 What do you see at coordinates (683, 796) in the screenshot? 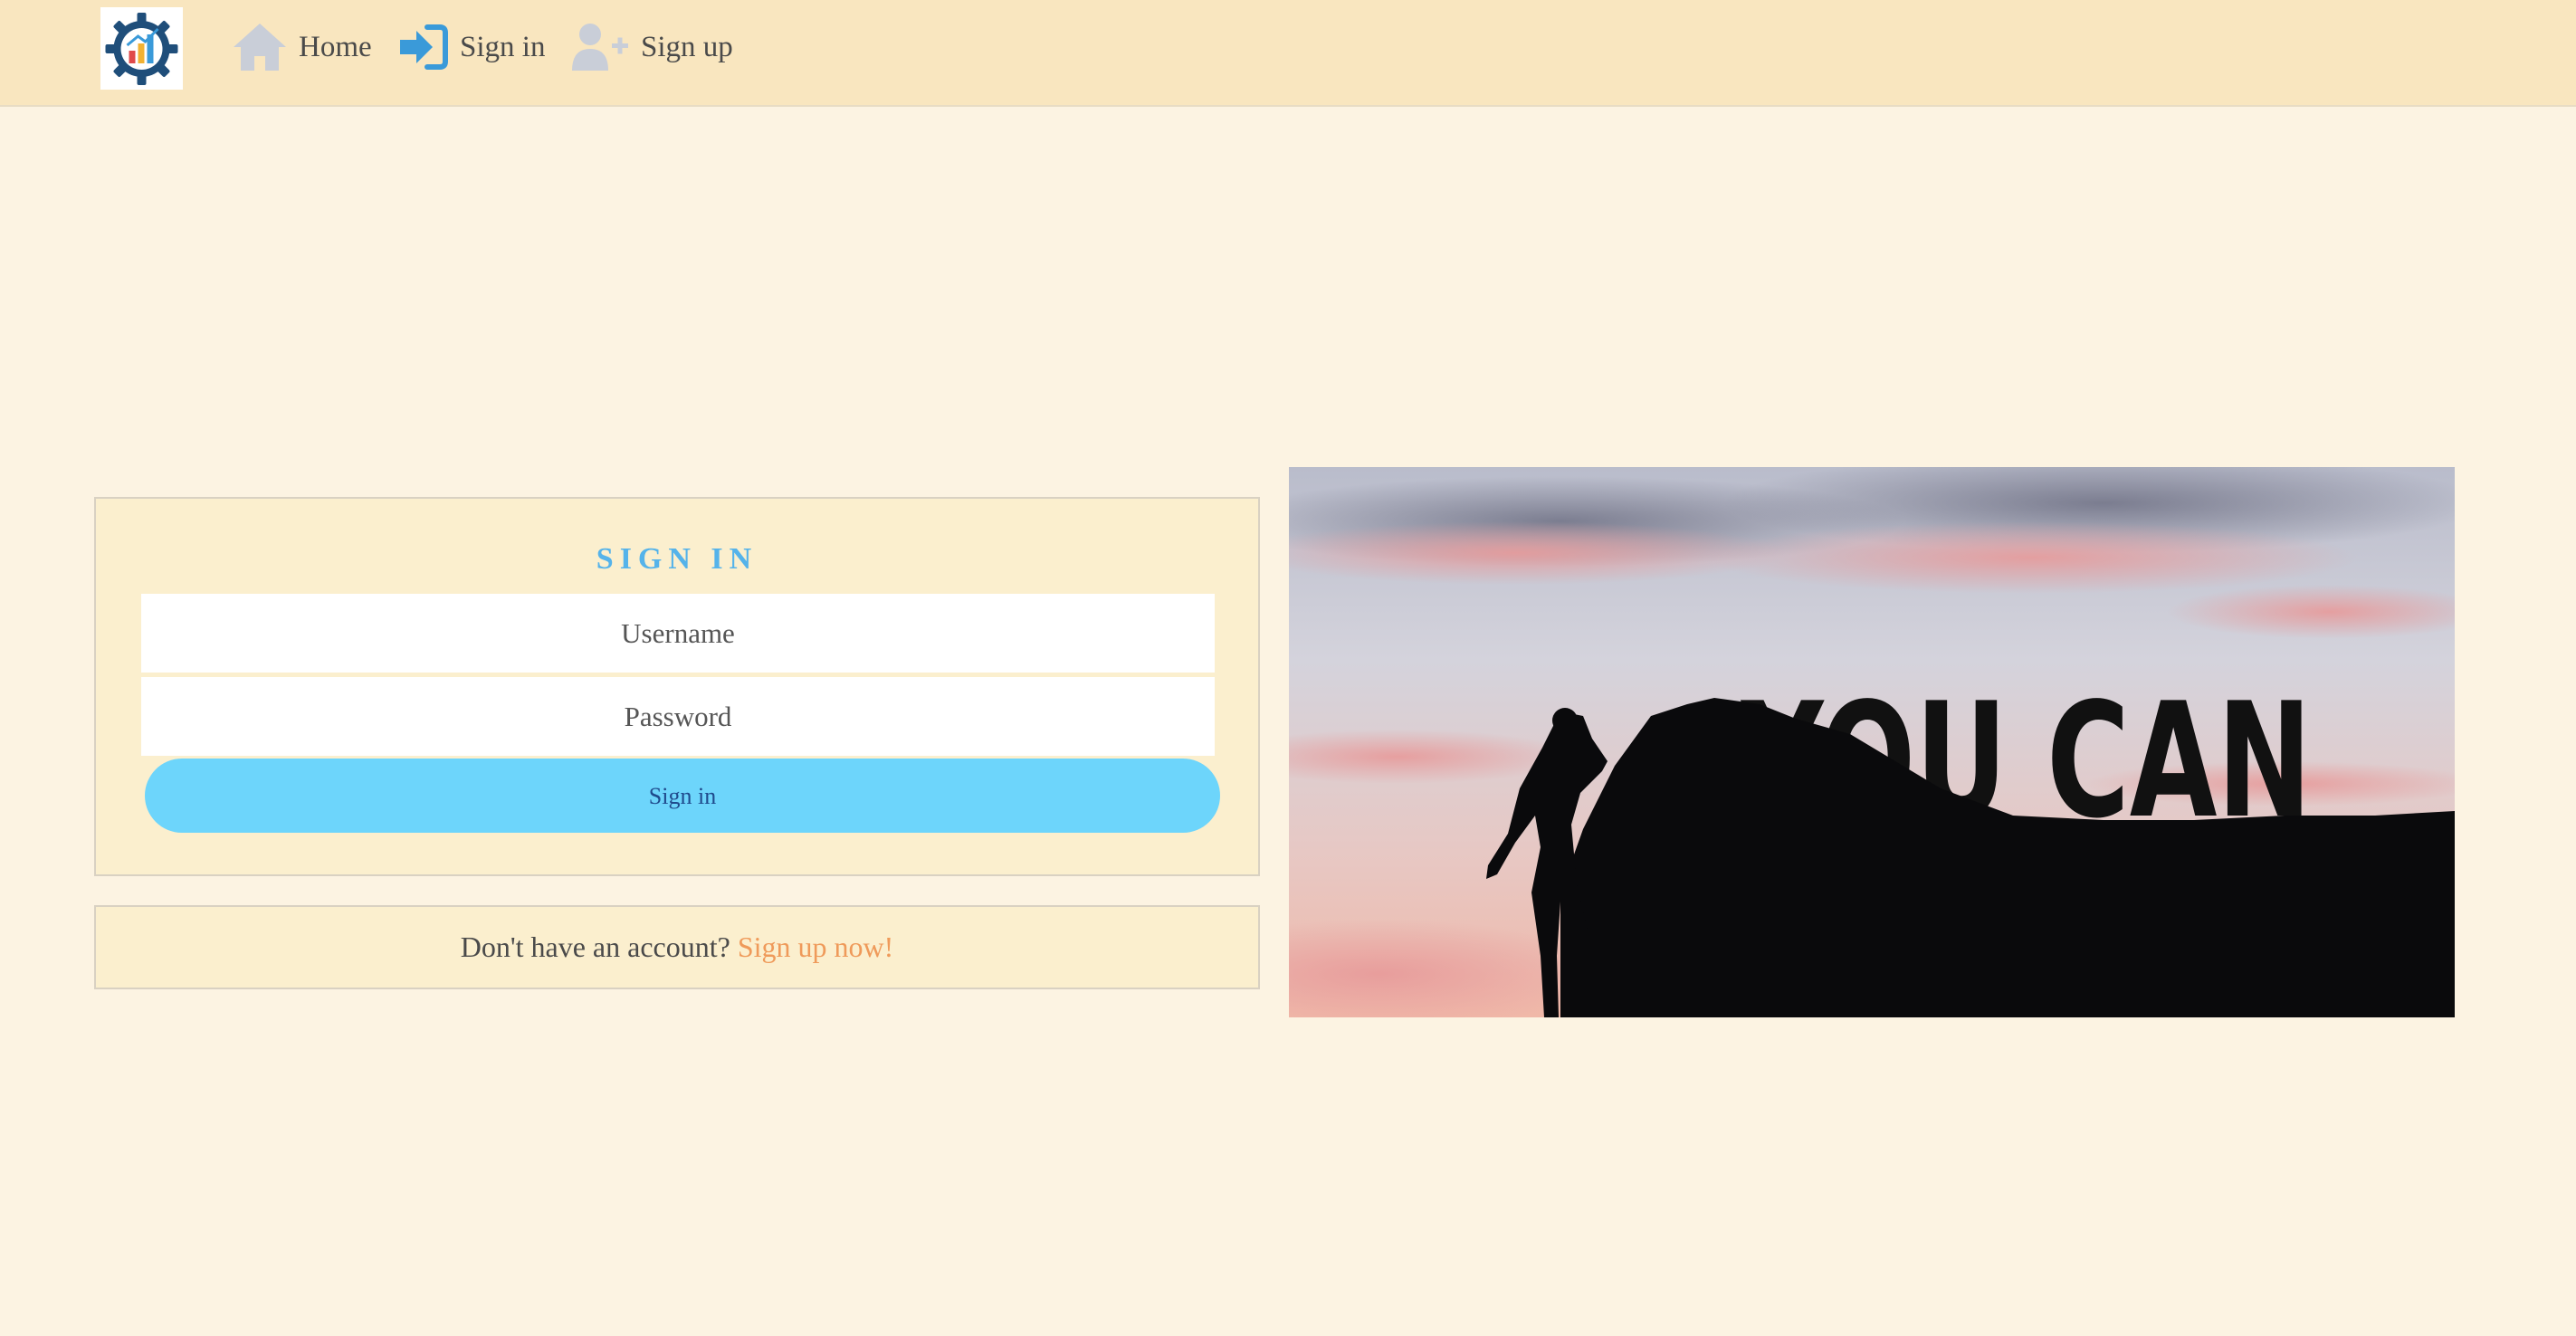
I see `sign-in-button: Sign in` at bounding box center [683, 796].